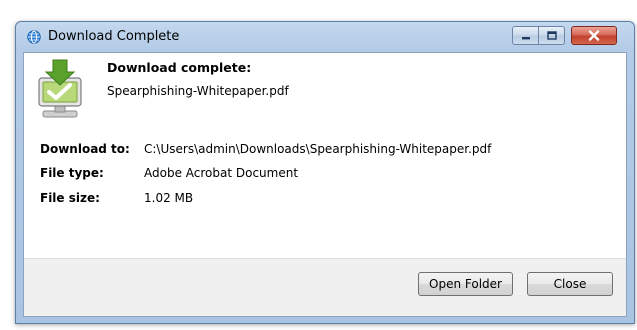 The height and width of the screenshot is (330, 637). I want to click on file-type-label: File type:, so click(72, 173).